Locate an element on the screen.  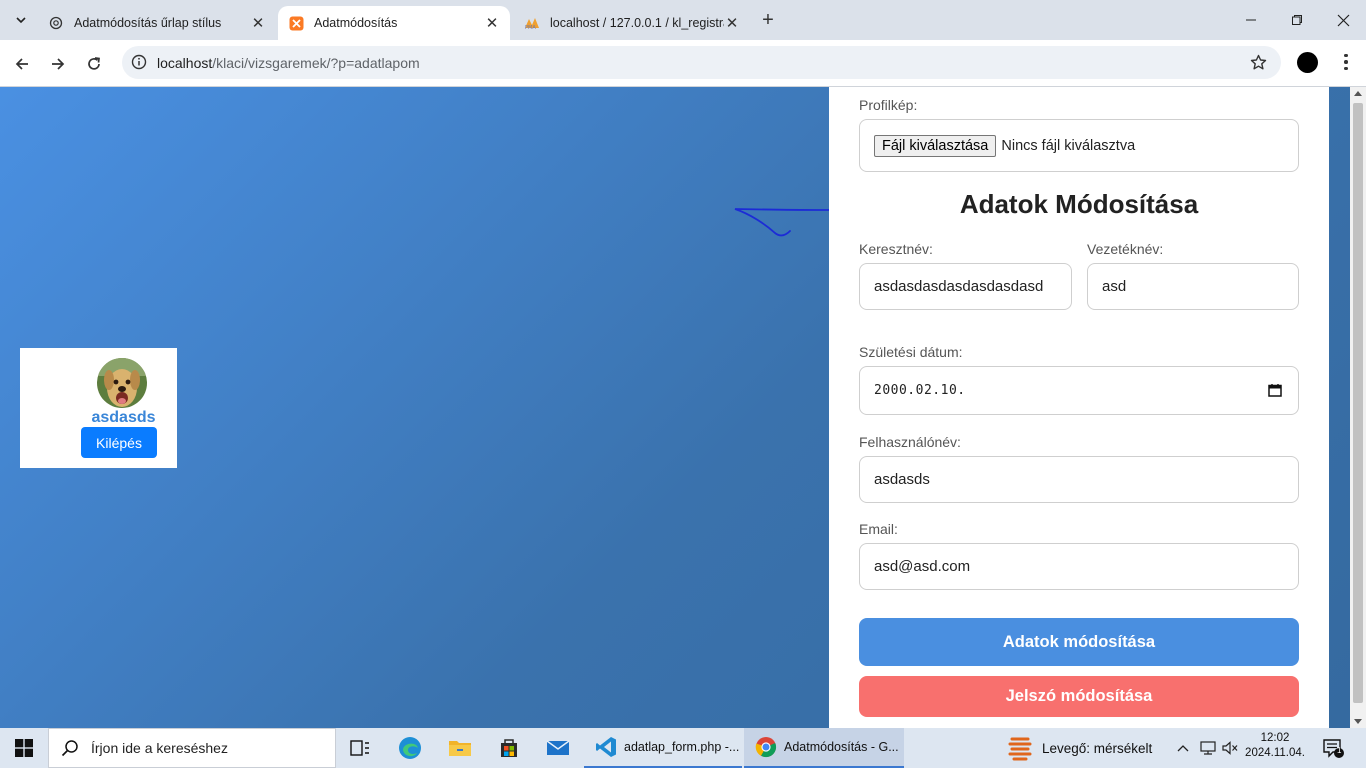
site-info-icon is located at coordinates (139, 62).